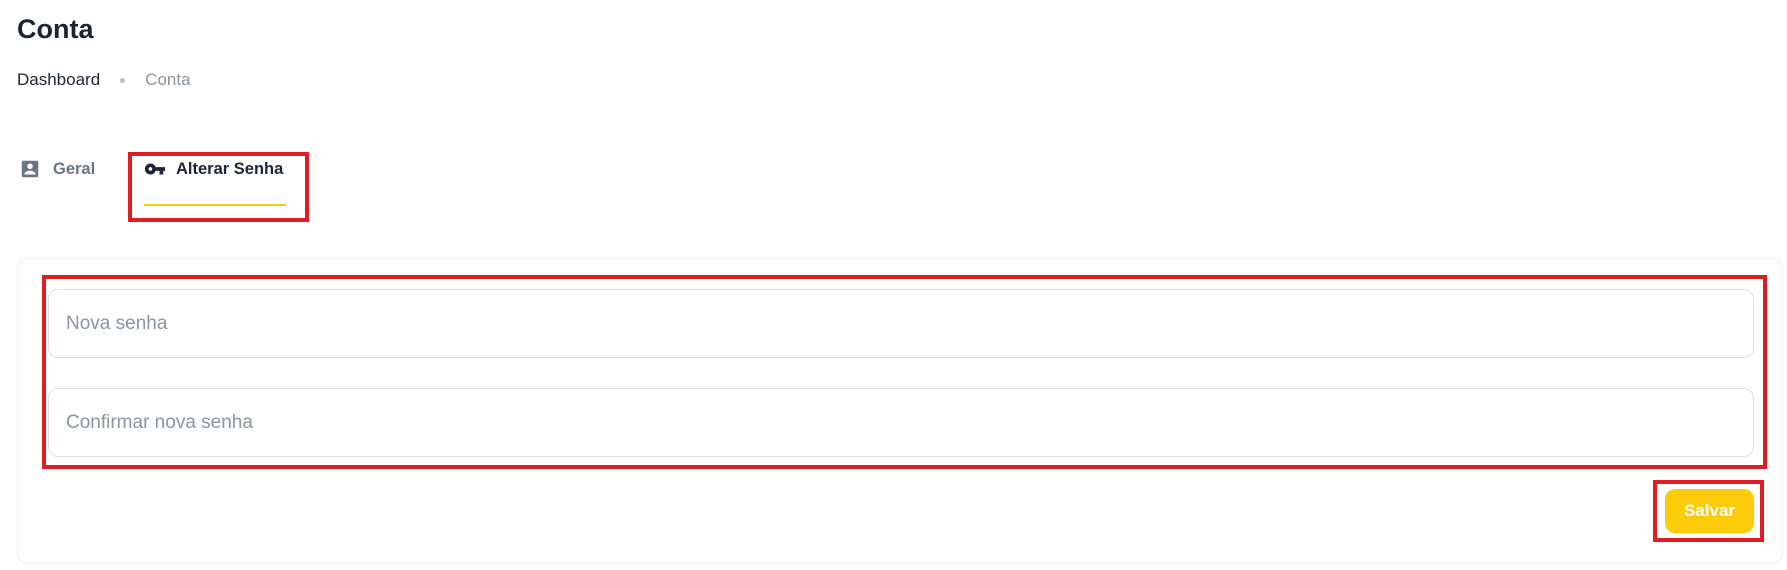  Describe the element at coordinates (58, 80) in the screenshot. I see `breadcrumb-dashboard-link: Dashboard` at that location.